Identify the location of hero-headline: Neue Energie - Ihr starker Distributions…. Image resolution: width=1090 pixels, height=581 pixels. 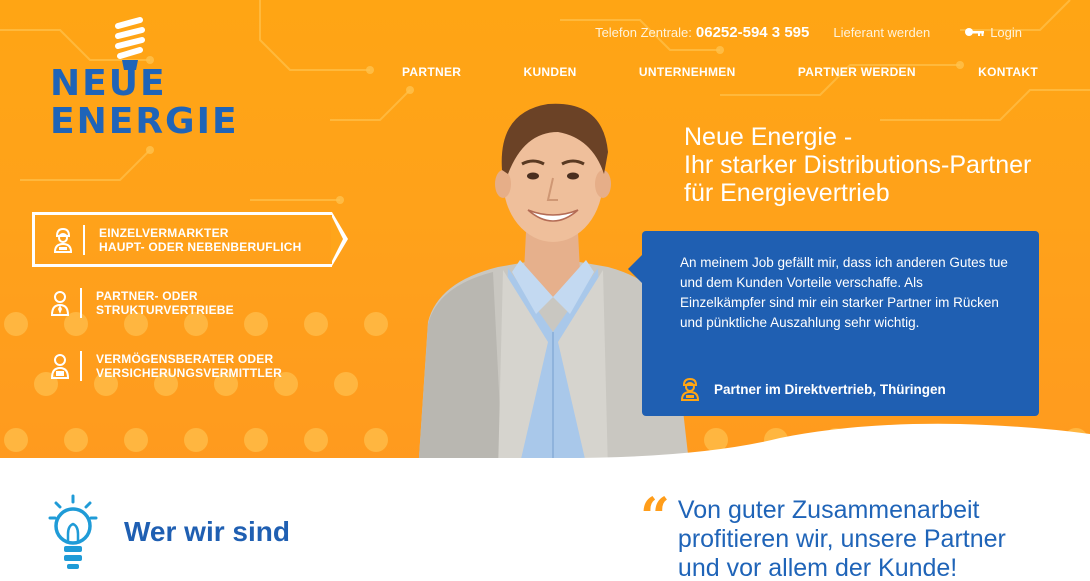
(874, 165).